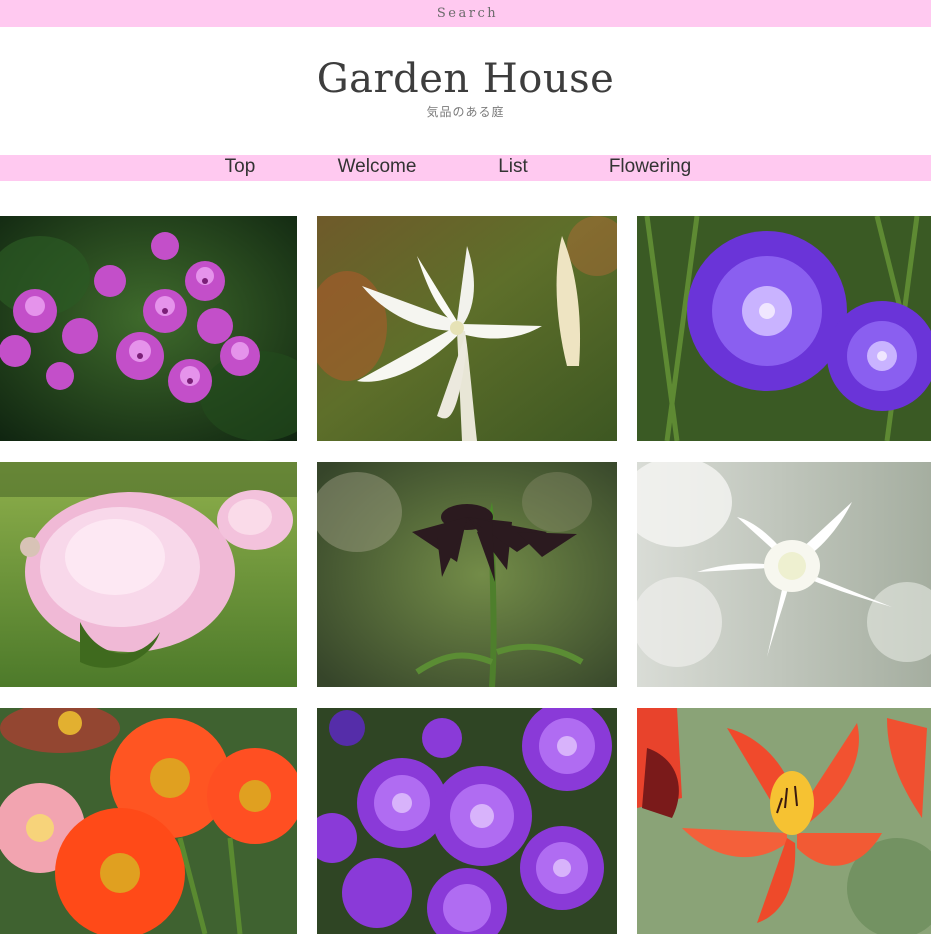 This screenshot has width=931, height=934. I want to click on photo-peony, so click(148, 574).